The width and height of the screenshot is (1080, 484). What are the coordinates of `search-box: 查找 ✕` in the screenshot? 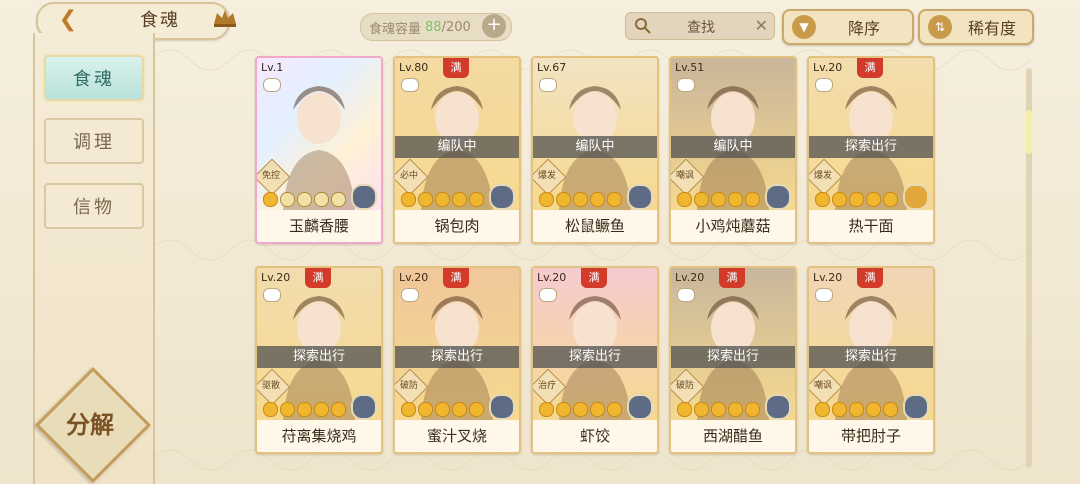 It's located at (700, 26).